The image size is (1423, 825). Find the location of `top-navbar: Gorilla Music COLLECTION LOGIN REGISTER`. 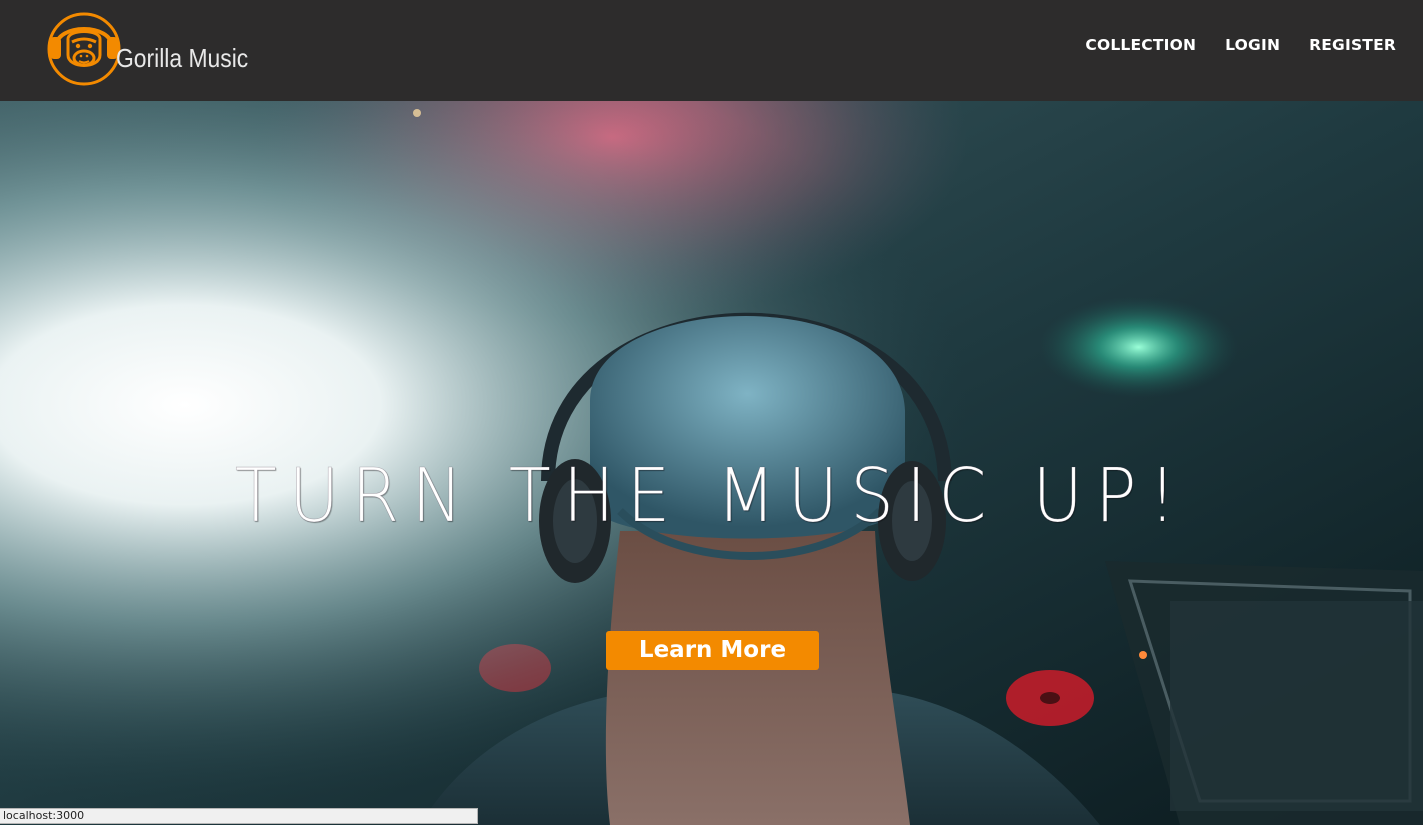

top-navbar: Gorilla Music COLLECTION LOGIN REGISTER is located at coordinates (711, 50).